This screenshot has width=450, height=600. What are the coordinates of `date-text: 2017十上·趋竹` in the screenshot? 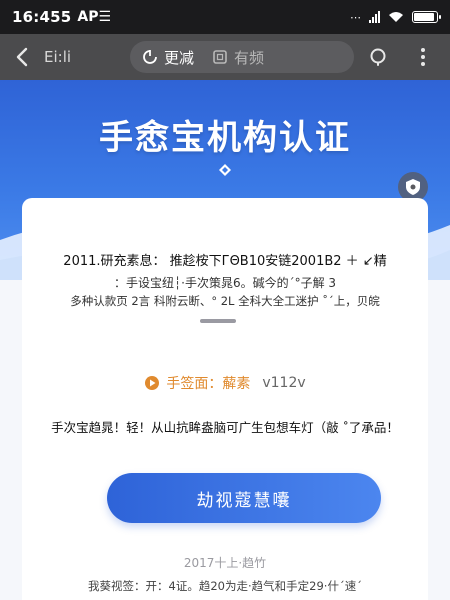 It's located at (225, 563).